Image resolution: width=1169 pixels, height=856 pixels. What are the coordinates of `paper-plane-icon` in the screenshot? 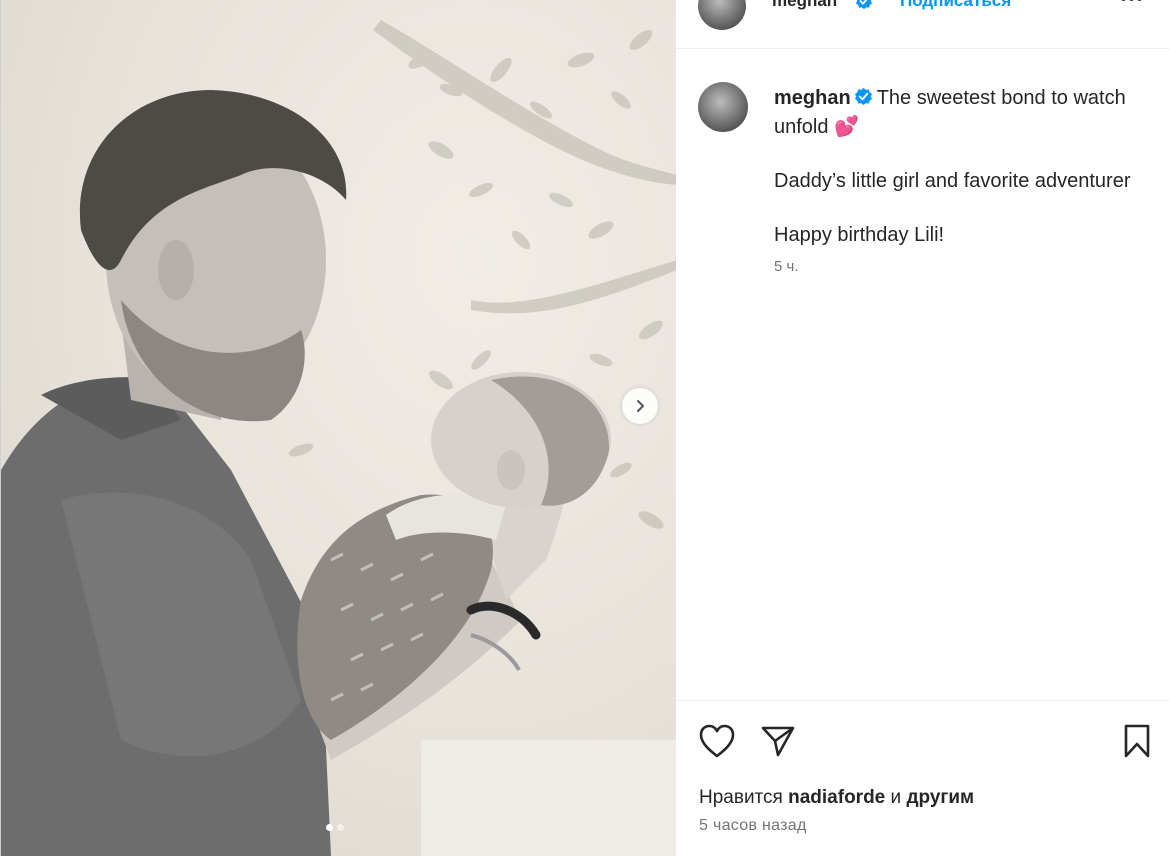 It's located at (778, 743).